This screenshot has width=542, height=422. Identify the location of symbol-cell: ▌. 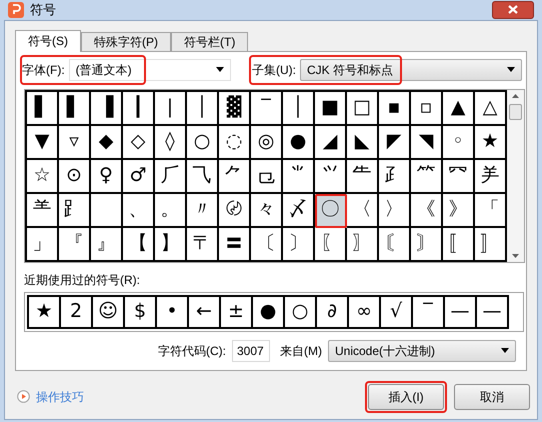
(75, 109).